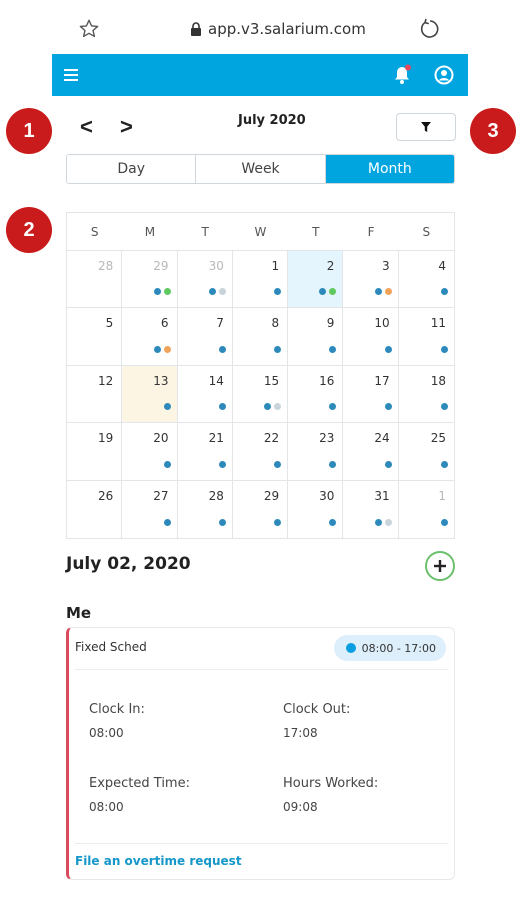  What do you see at coordinates (150, 232) in the screenshot?
I see `weekday-label: M` at bounding box center [150, 232].